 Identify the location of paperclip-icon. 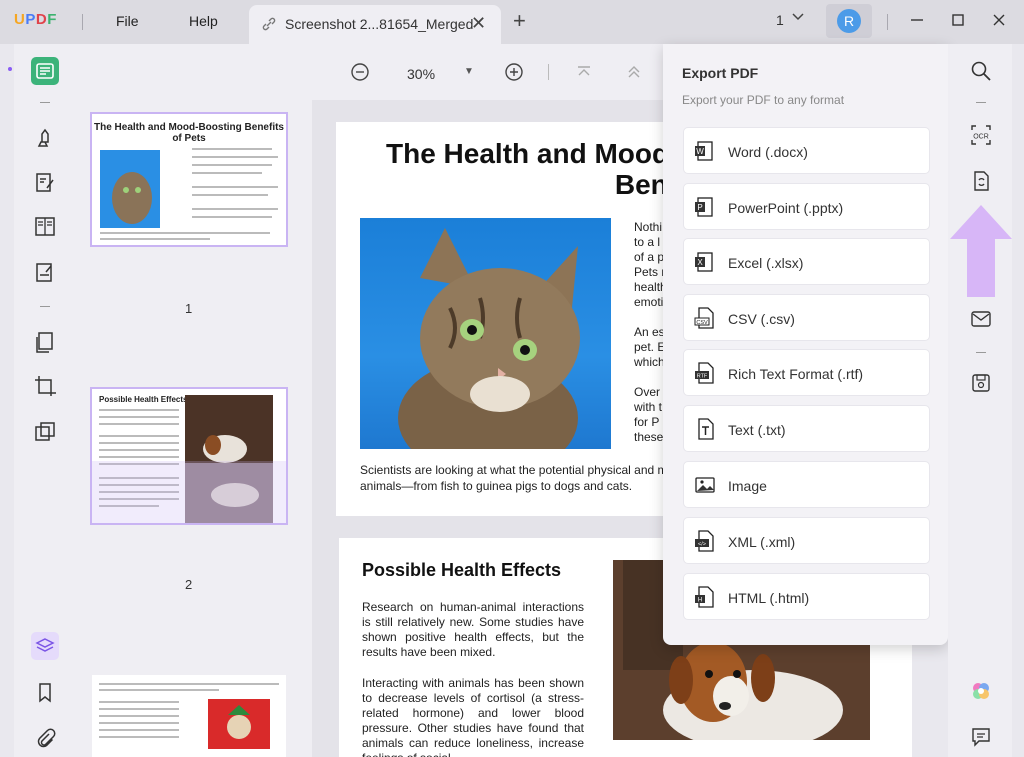
(46, 738).